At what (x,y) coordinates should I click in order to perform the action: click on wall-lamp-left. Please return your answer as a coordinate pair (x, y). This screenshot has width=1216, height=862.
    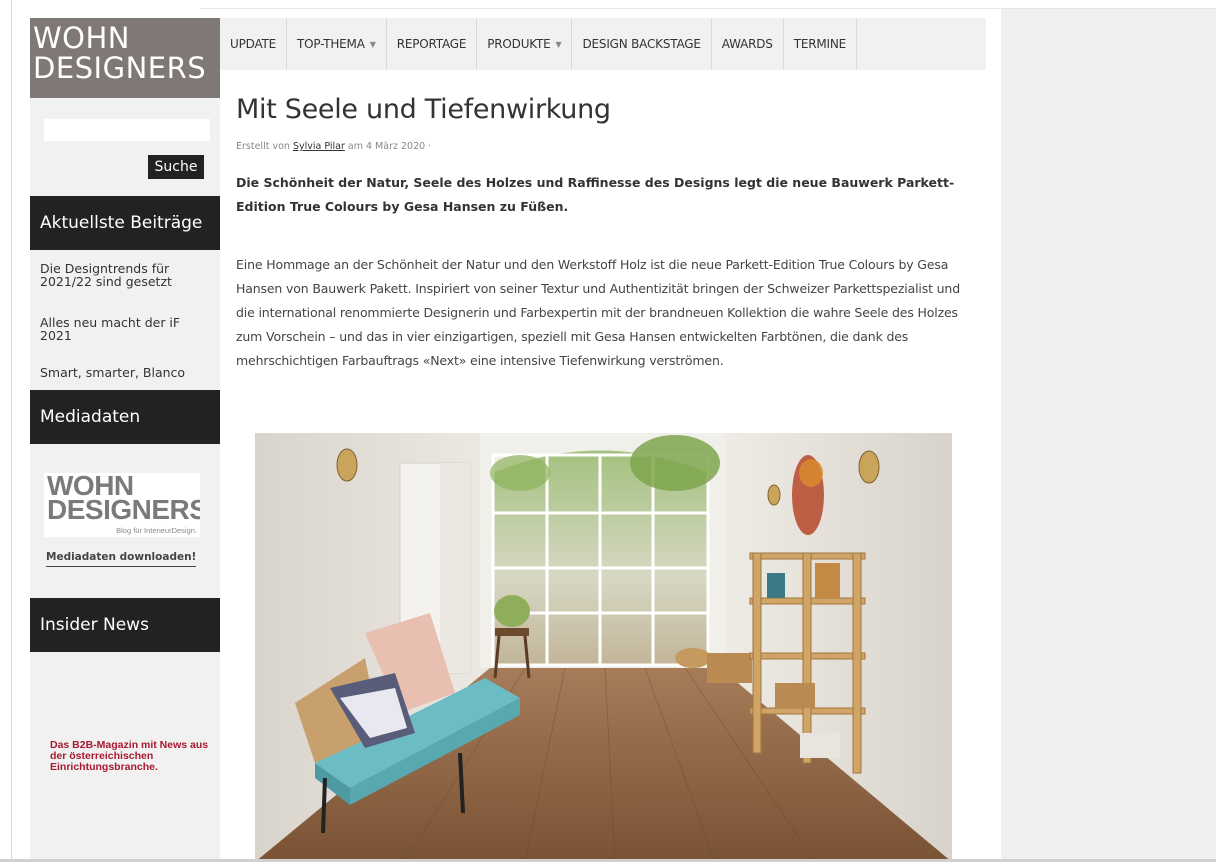
    Looking at the image, I should click on (347, 465).